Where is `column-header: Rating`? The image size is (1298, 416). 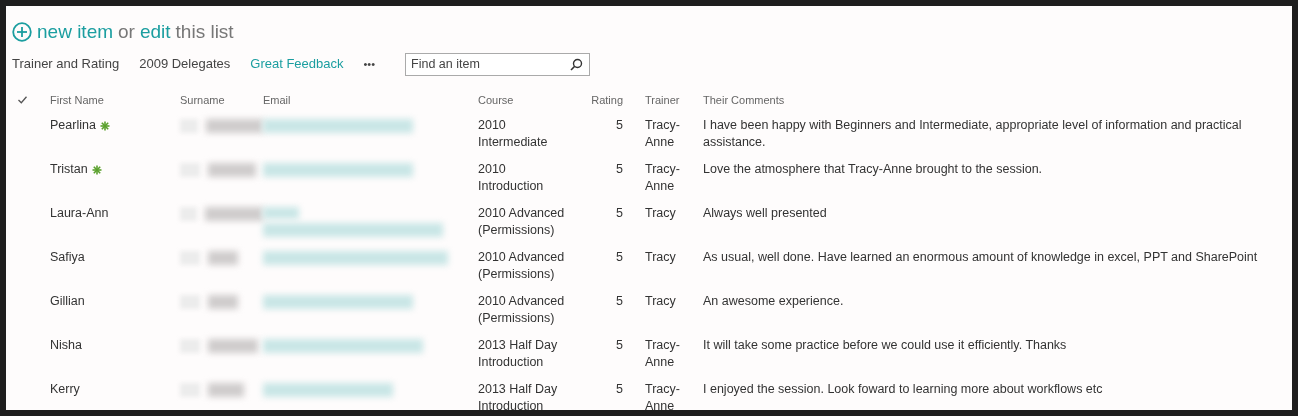
column-header: Rating is located at coordinates (601, 100).